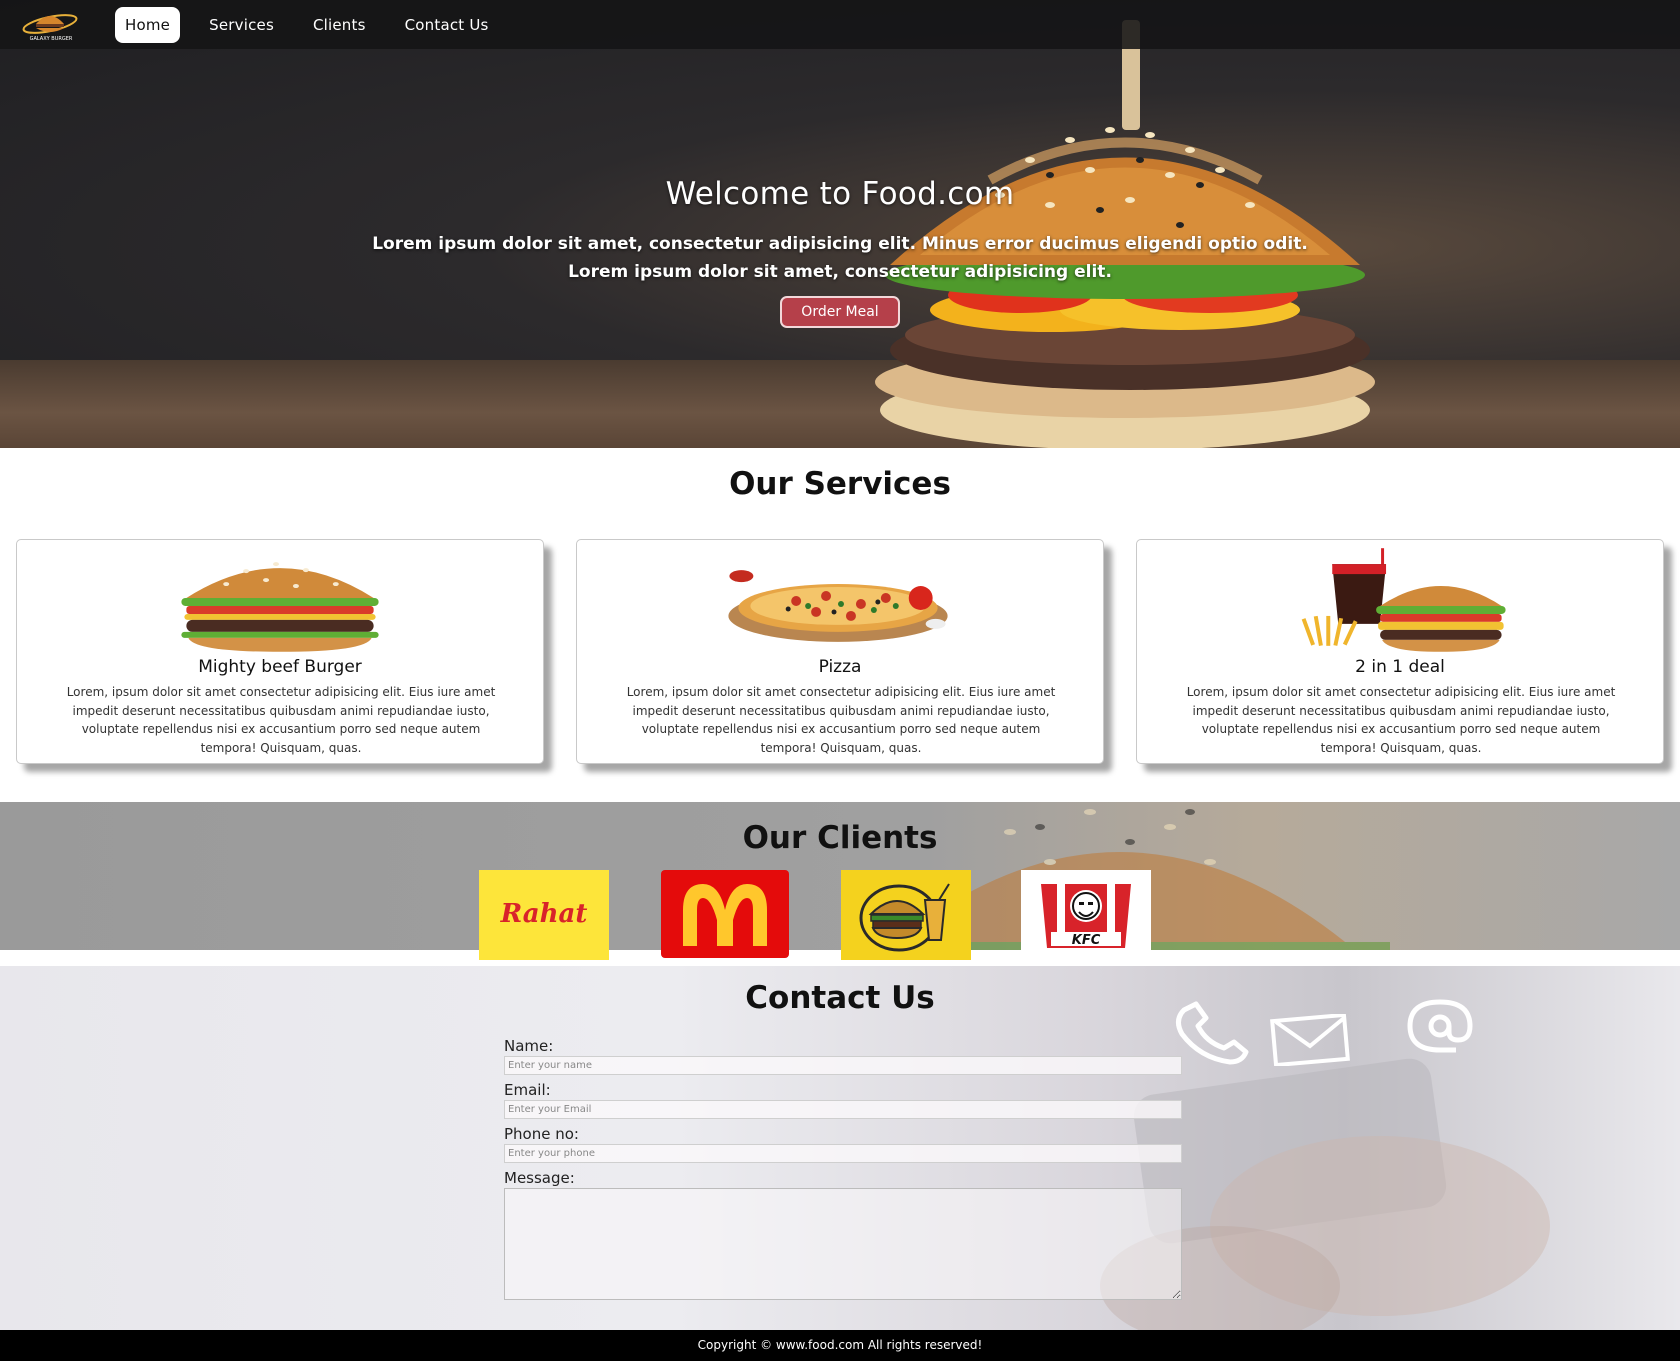 The width and height of the screenshot is (1680, 1361). I want to click on pizza-image, so click(838, 606).